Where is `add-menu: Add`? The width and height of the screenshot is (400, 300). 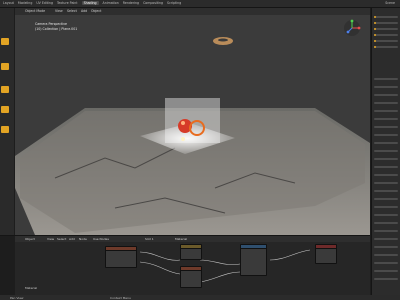 add-menu: Add is located at coordinates (84, 11).